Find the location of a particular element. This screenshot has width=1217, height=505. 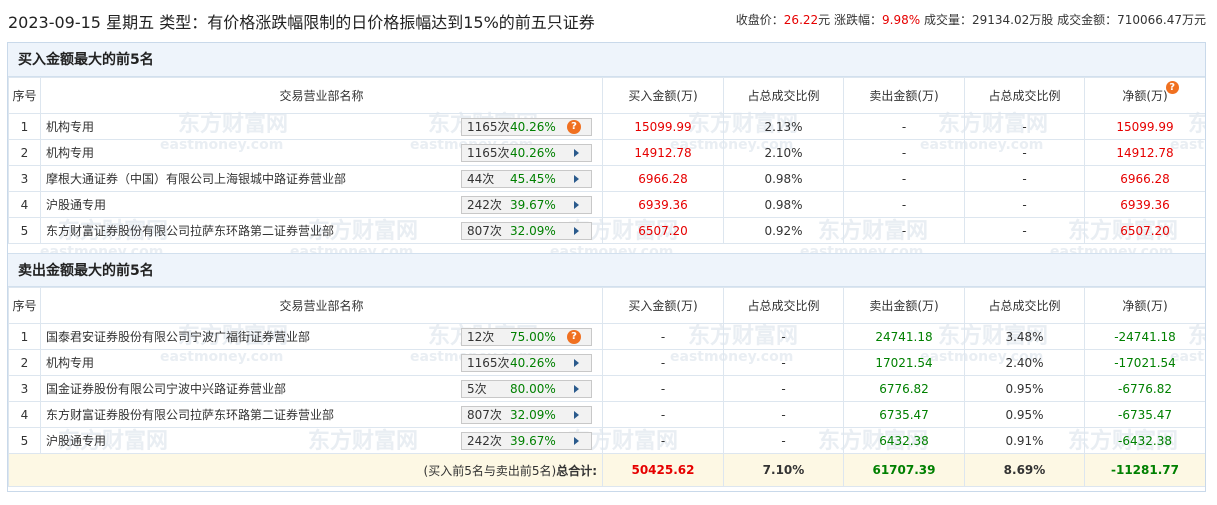

buy-ratio: - is located at coordinates (783, 414).